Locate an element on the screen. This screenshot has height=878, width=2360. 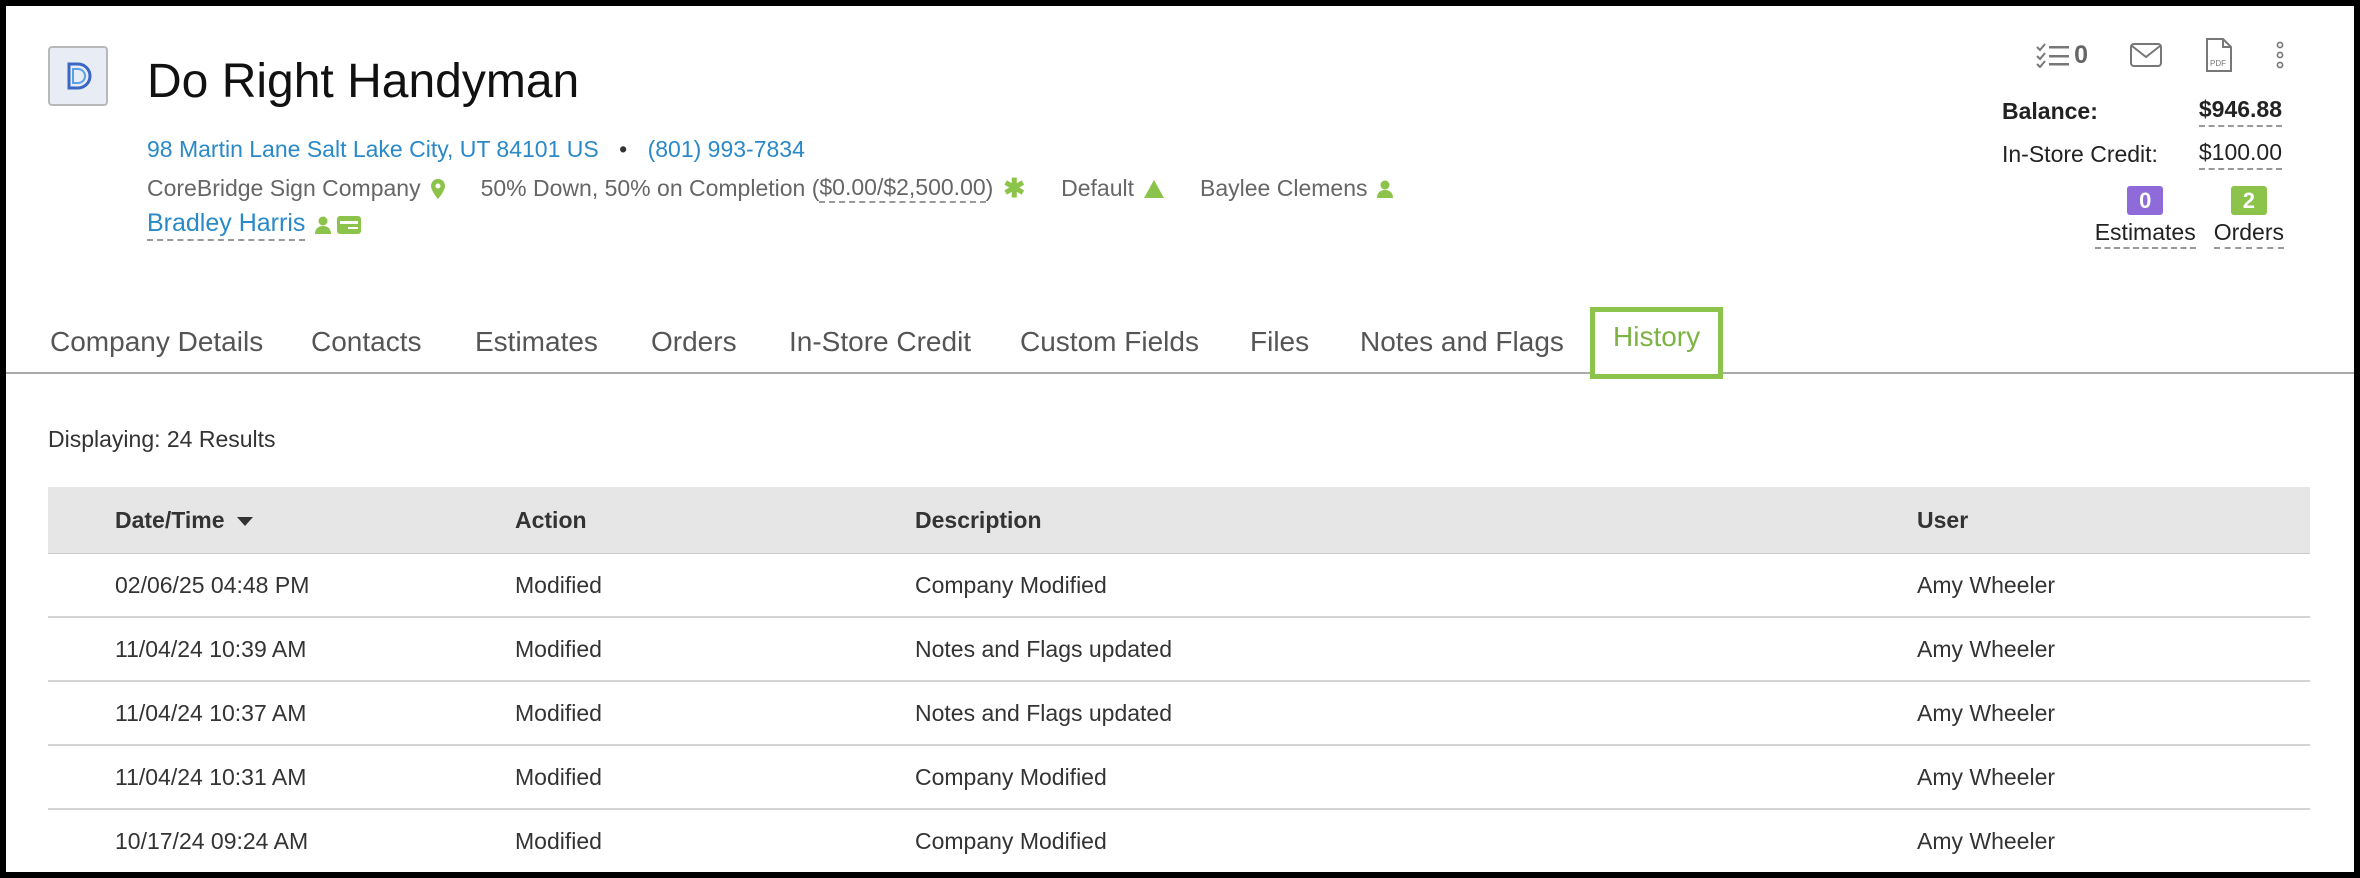
map-pin-icon is located at coordinates (437, 188).